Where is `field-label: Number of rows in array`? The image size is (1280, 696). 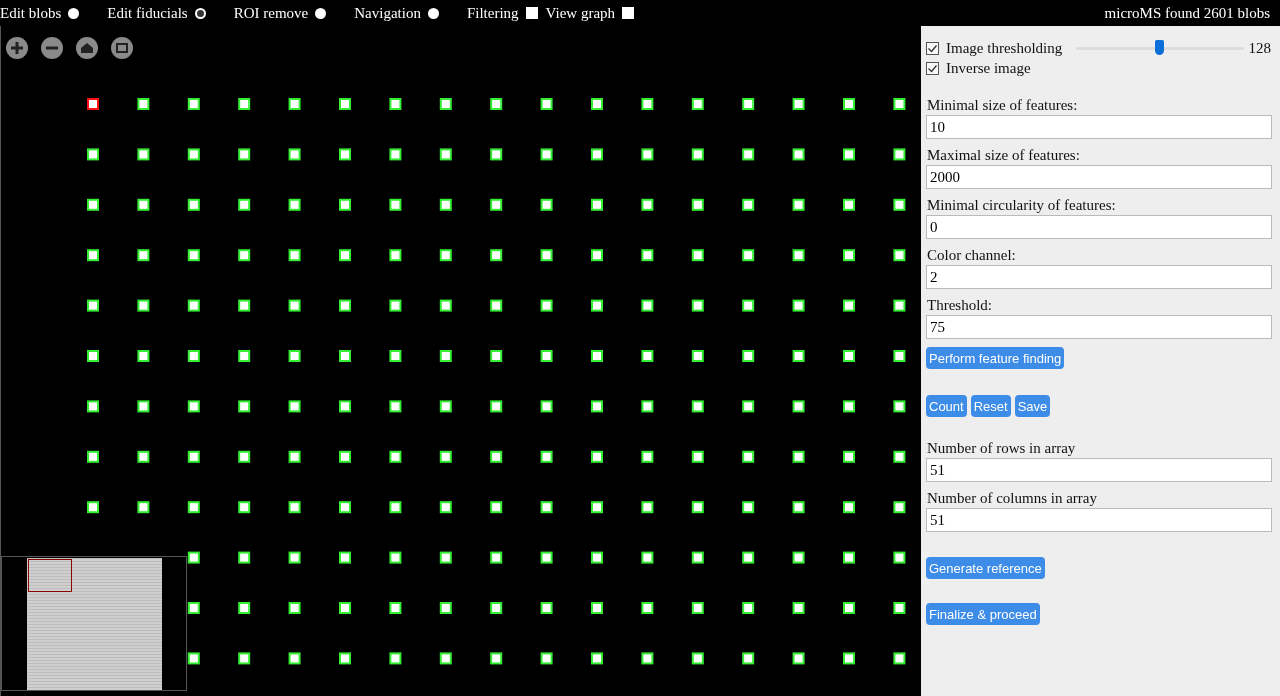 field-label: Number of rows in array is located at coordinates (1001, 448).